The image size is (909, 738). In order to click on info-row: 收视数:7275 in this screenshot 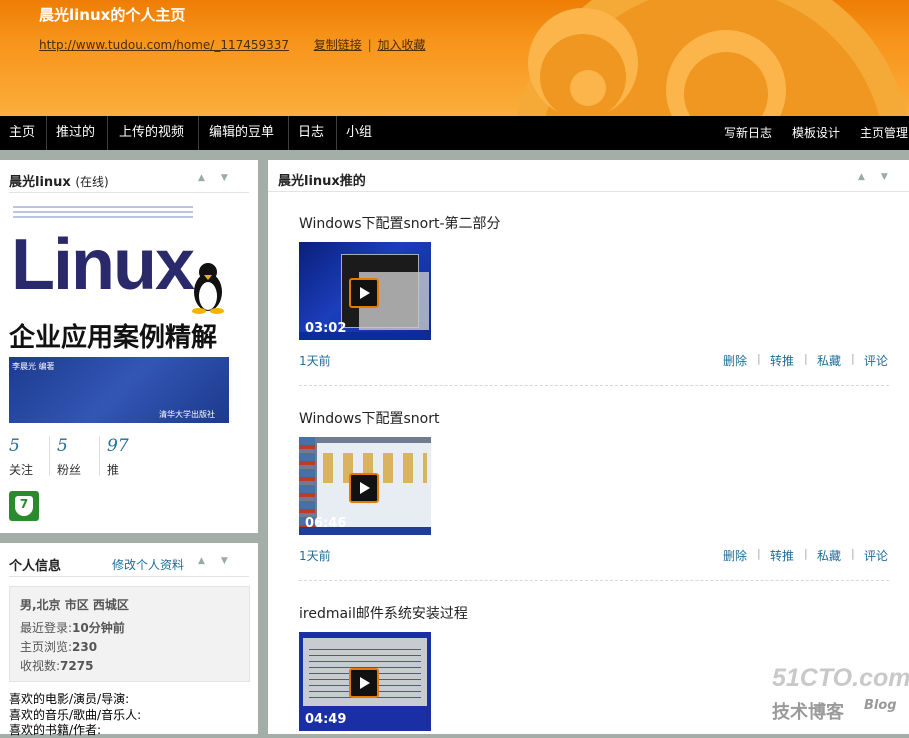, I will do `click(56, 665)`.